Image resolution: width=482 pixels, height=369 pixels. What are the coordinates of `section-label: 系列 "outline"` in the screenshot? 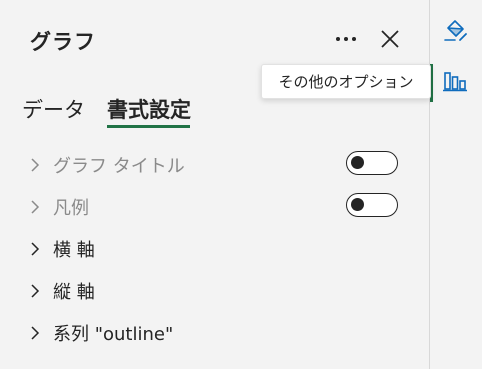 It's located at (113, 334).